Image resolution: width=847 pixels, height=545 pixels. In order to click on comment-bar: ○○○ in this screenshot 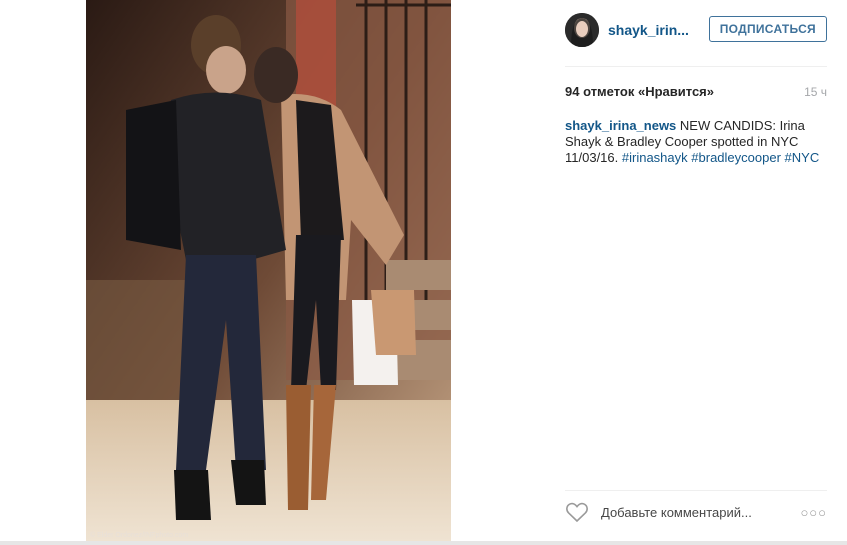, I will do `click(696, 512)`.